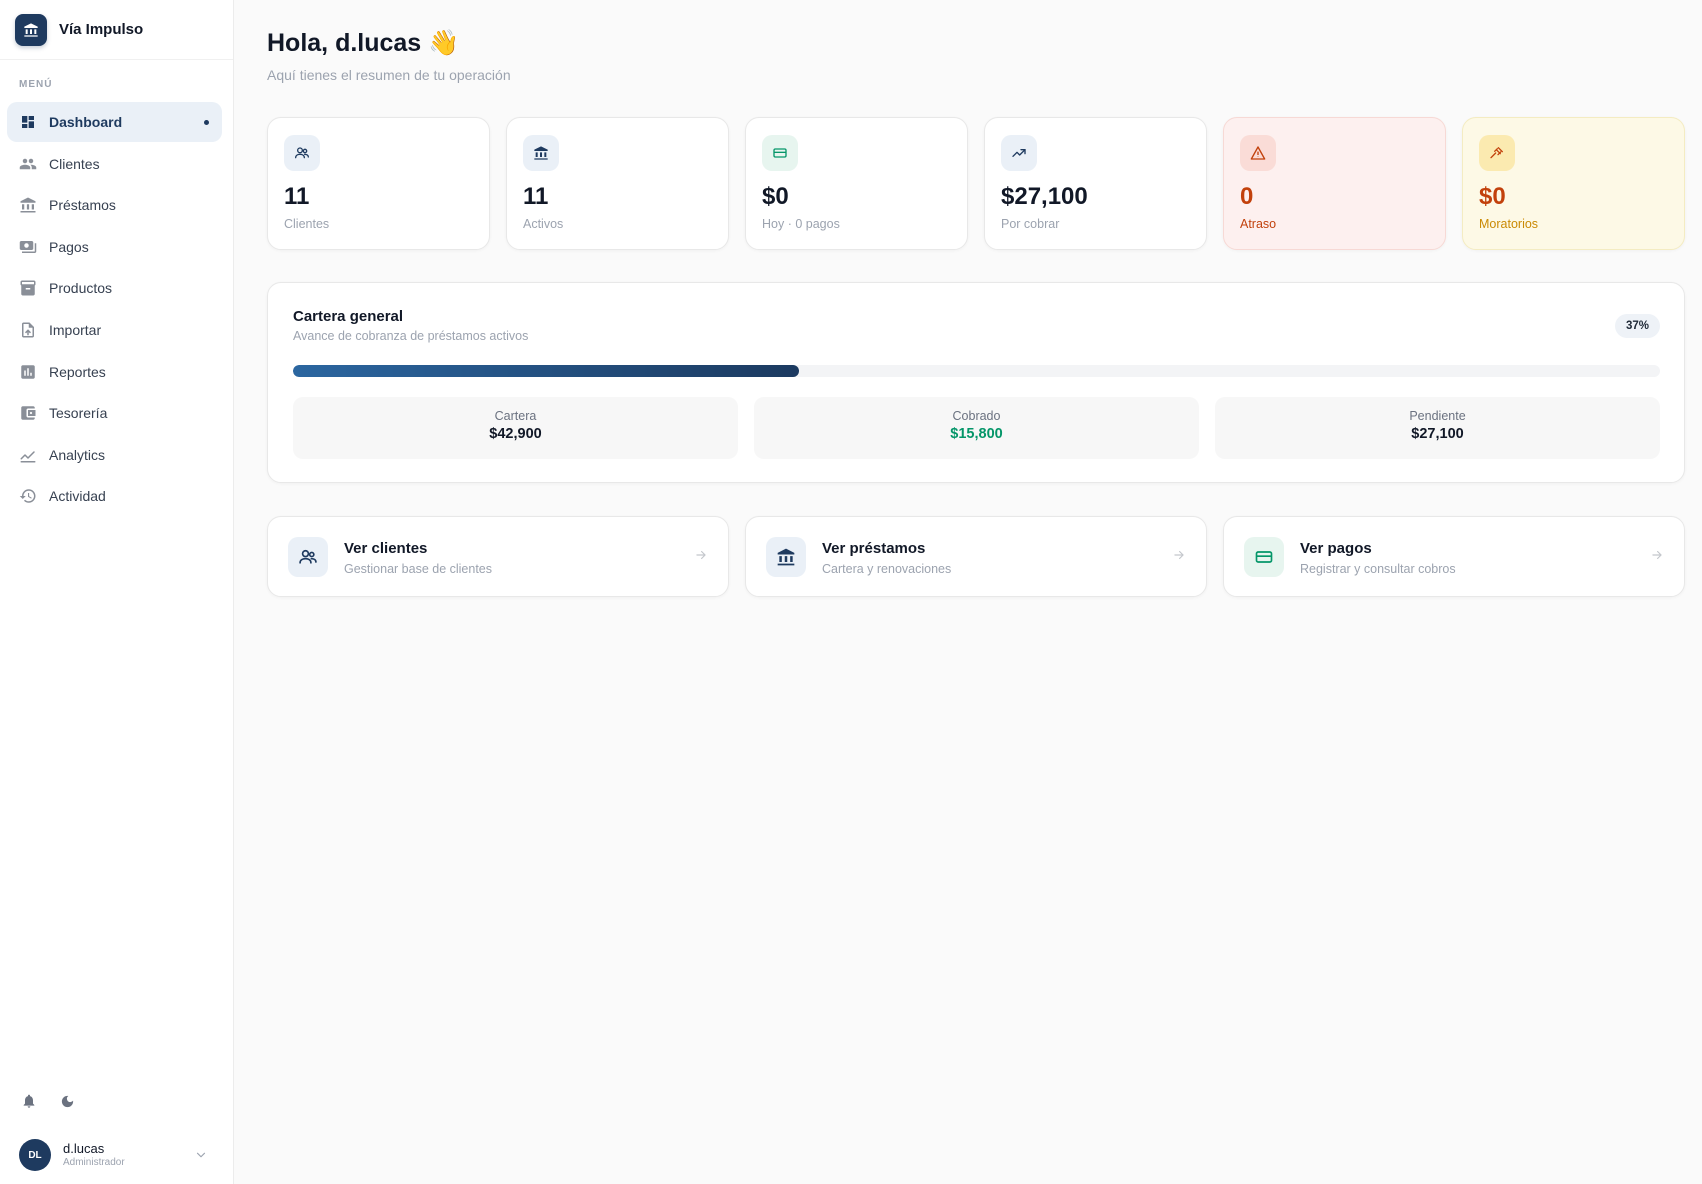 The image size is (1702, 1184). What do you see at coordinates (28, 413) in the screenshot?
I see `wallet-icon` at bounding box center [28, 413].